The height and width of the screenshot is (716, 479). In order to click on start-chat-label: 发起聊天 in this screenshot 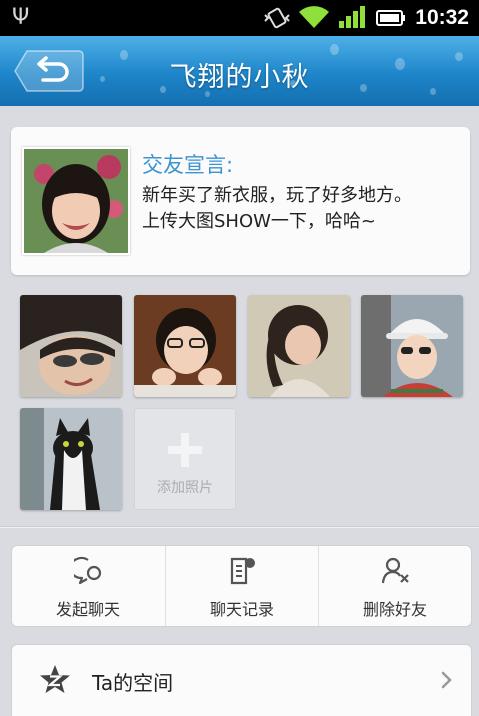, I will do `click(87, 609)`.